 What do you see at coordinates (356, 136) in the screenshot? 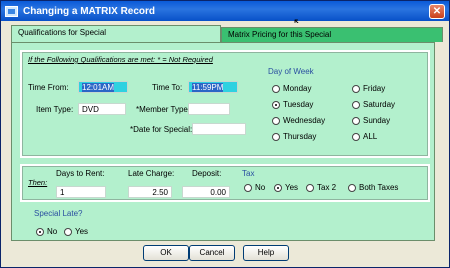
I see `radio-all-dot` at bounding box center [356, 136].